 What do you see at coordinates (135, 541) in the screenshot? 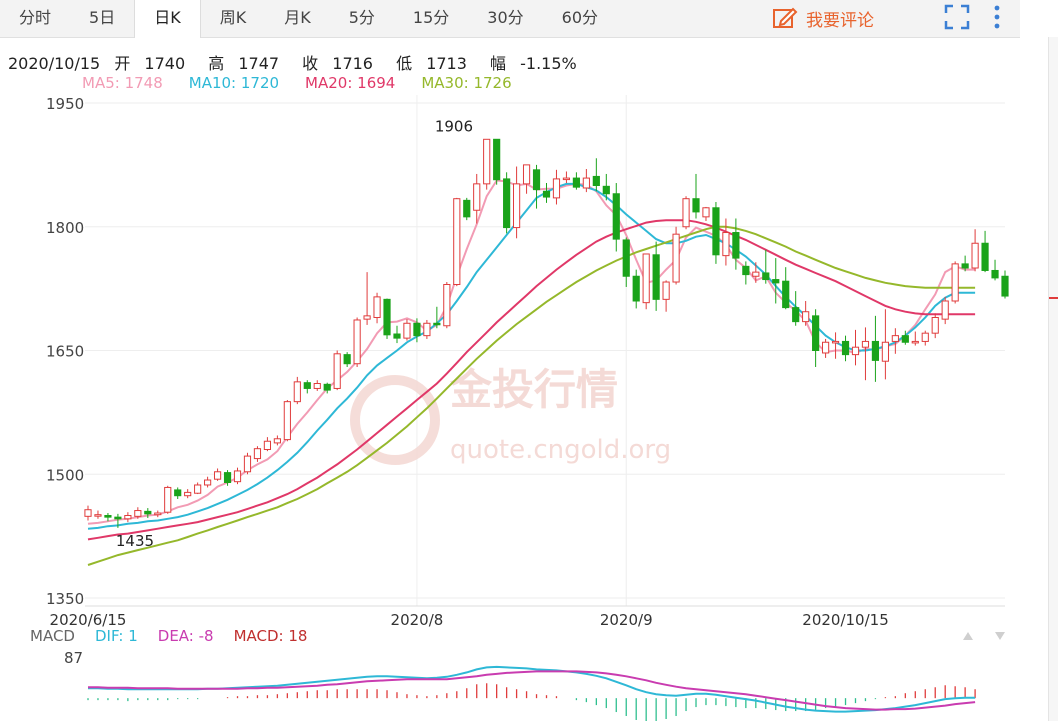
I see `price-annotation: 1435` at bounding box center [135, 541].